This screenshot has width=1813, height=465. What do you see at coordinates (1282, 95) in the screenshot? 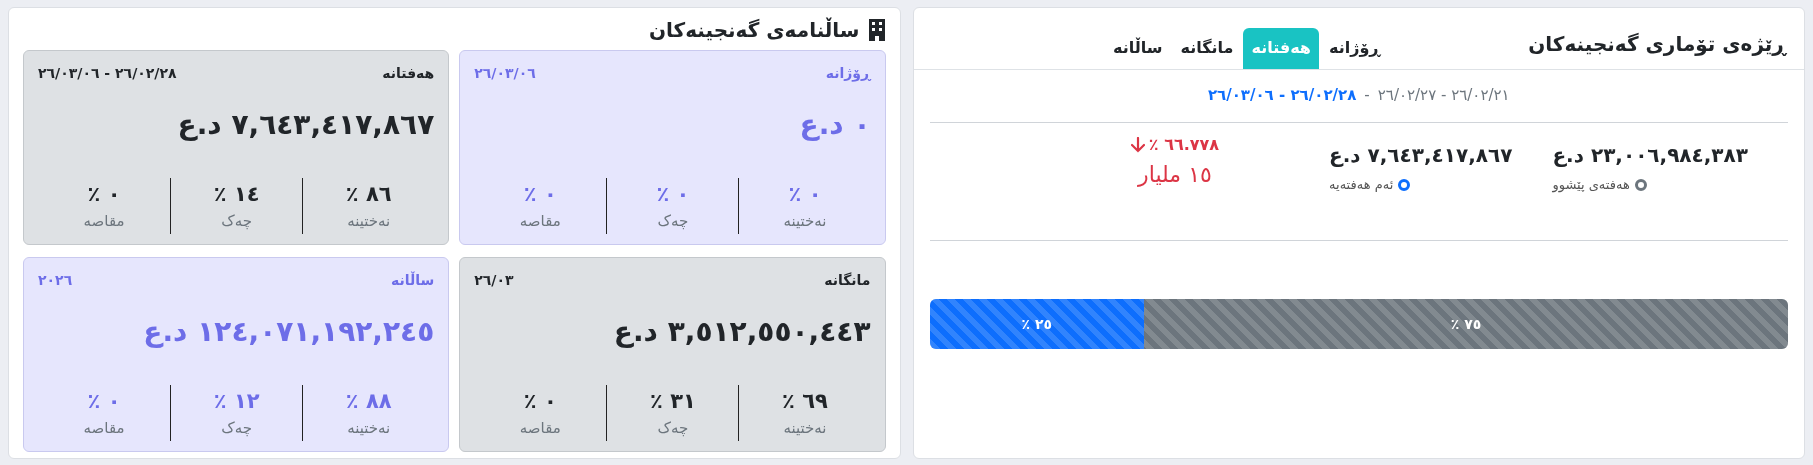
I see `date-range: ٢٦/٠٢/٢٨ - ٢٦/٠٣/٠٦` at bounding box center [1282, 95].